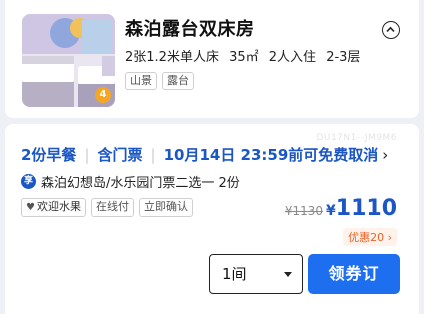  What do you see at coordinates (331, 211) in the screenshot?
I see `currency-symbol: ¥` at bounding box center [331, 211].